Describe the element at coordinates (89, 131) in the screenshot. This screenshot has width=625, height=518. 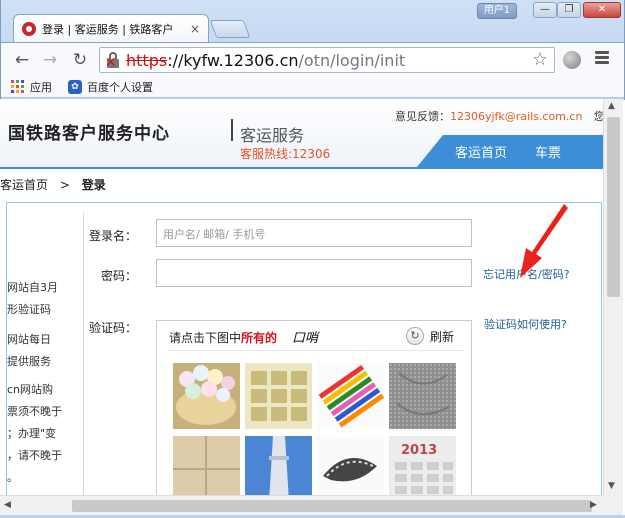
I see `site-brand: 国铁路客户服务中心` at that location.